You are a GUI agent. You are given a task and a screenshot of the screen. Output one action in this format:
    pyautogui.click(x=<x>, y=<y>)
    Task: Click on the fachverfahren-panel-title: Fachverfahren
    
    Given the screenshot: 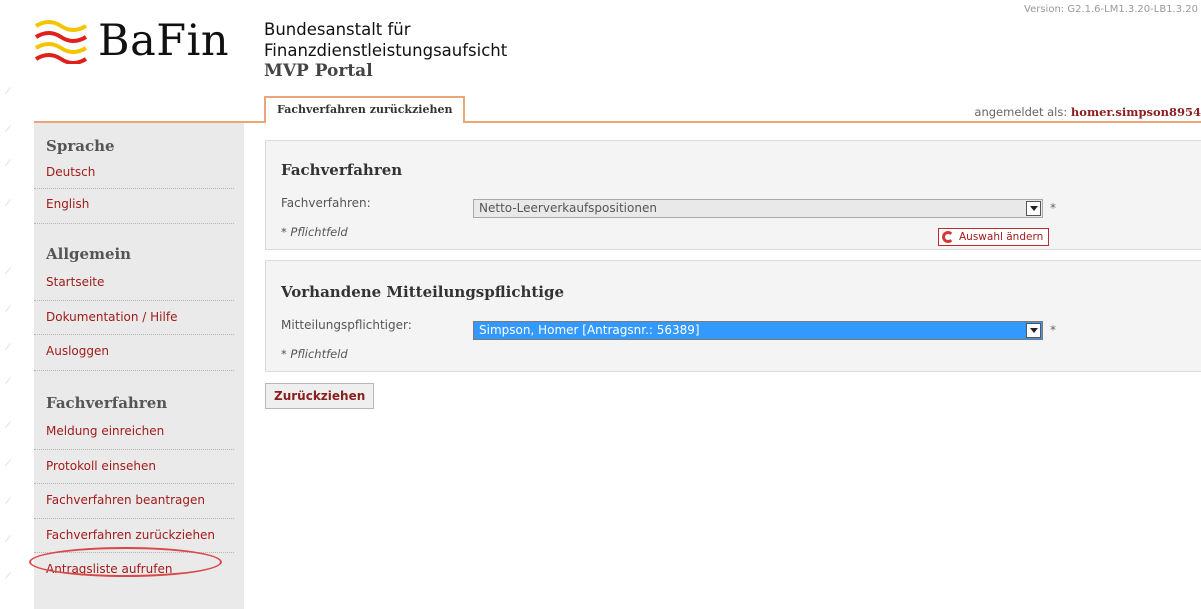 What is the action you would take?
    pyautogui.click(x=342, y=170)
    